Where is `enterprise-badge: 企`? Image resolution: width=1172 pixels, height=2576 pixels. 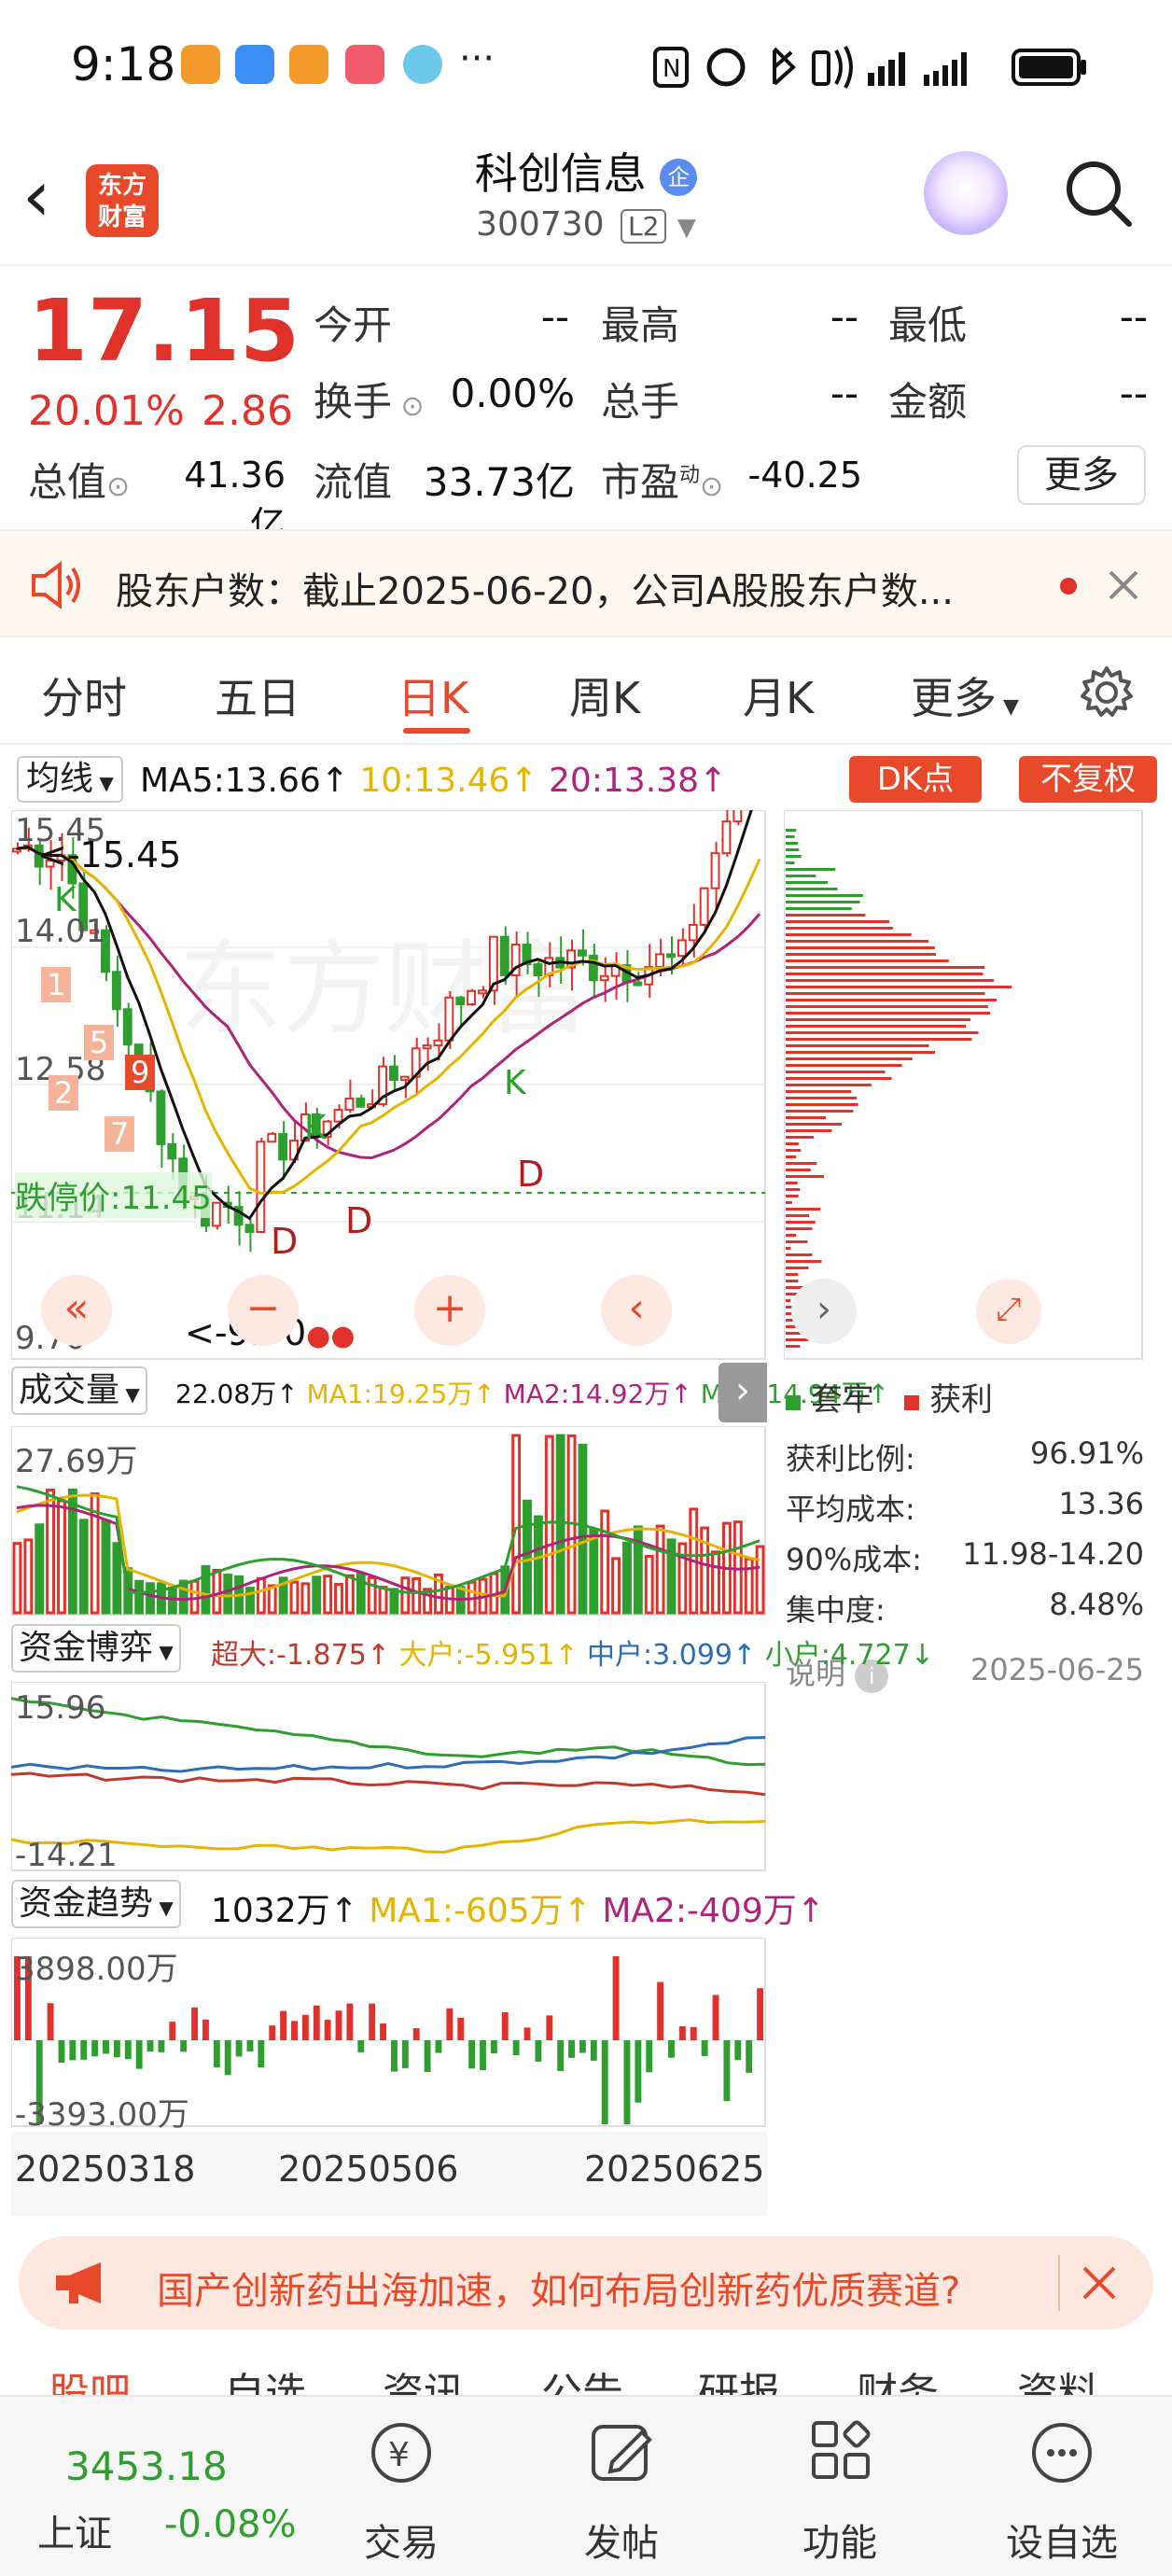
enterprise-badge: 企 is located at coordinates (679, 177).